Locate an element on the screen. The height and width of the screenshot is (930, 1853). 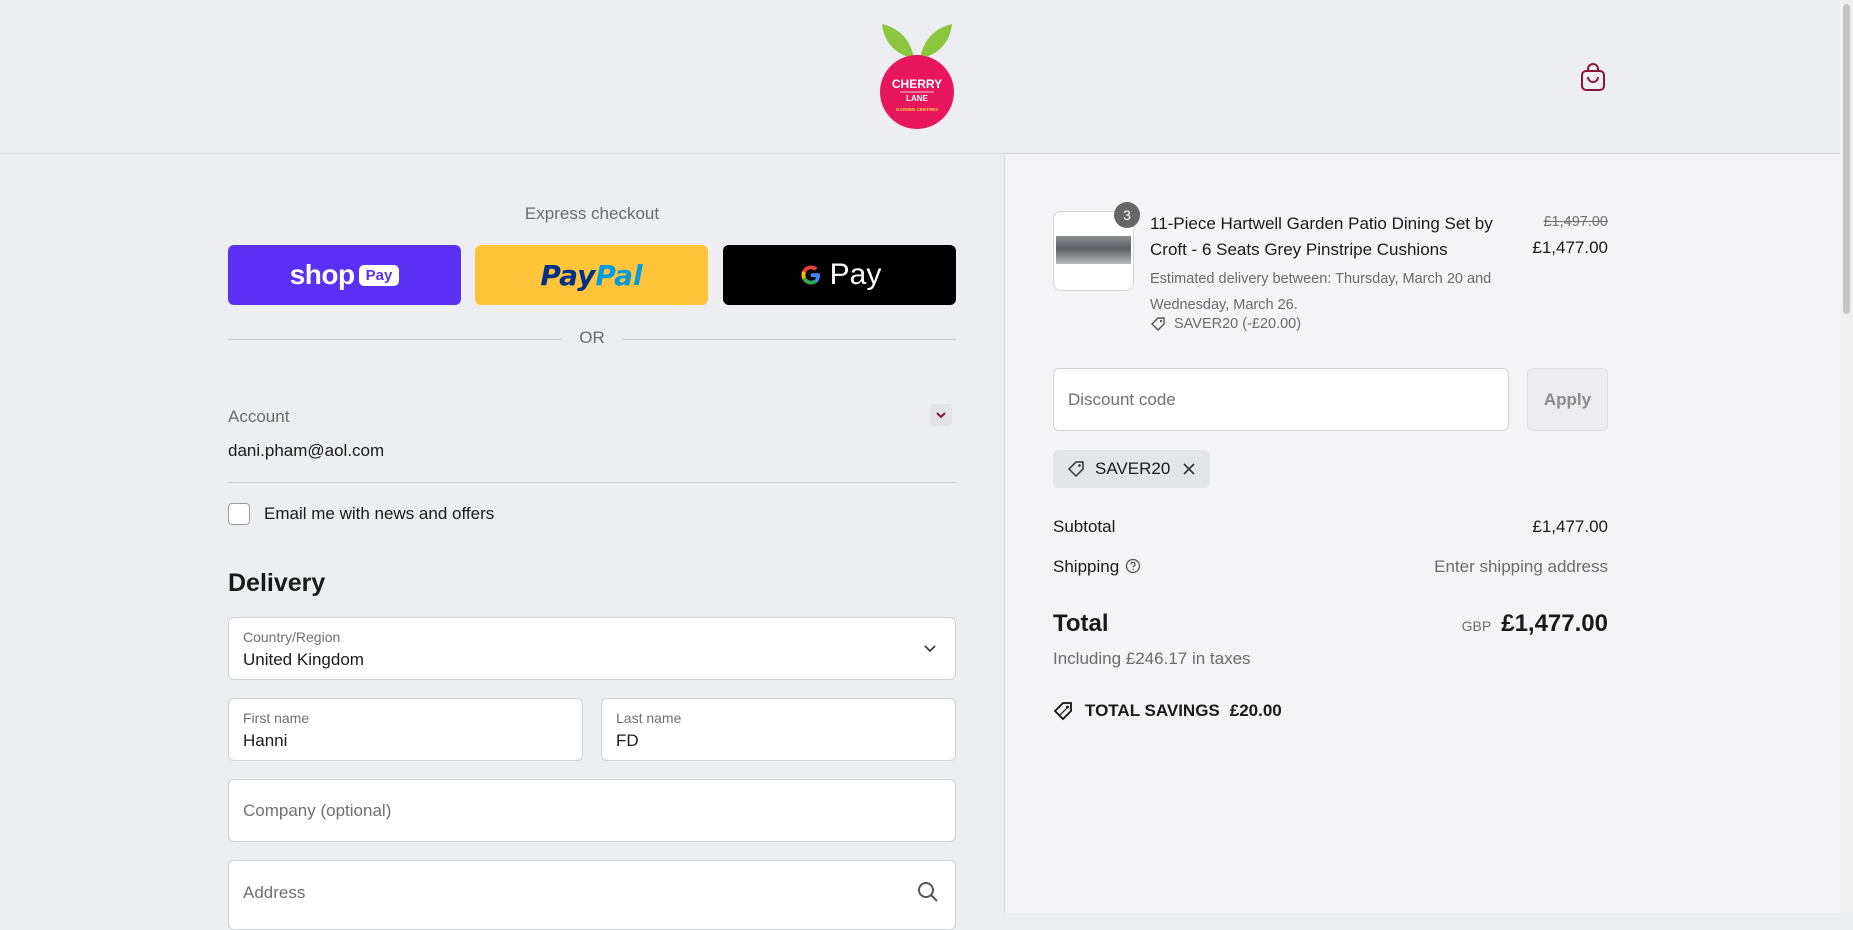
applied-discount-code: SAVER20 is located at coordinates (1133, 468).